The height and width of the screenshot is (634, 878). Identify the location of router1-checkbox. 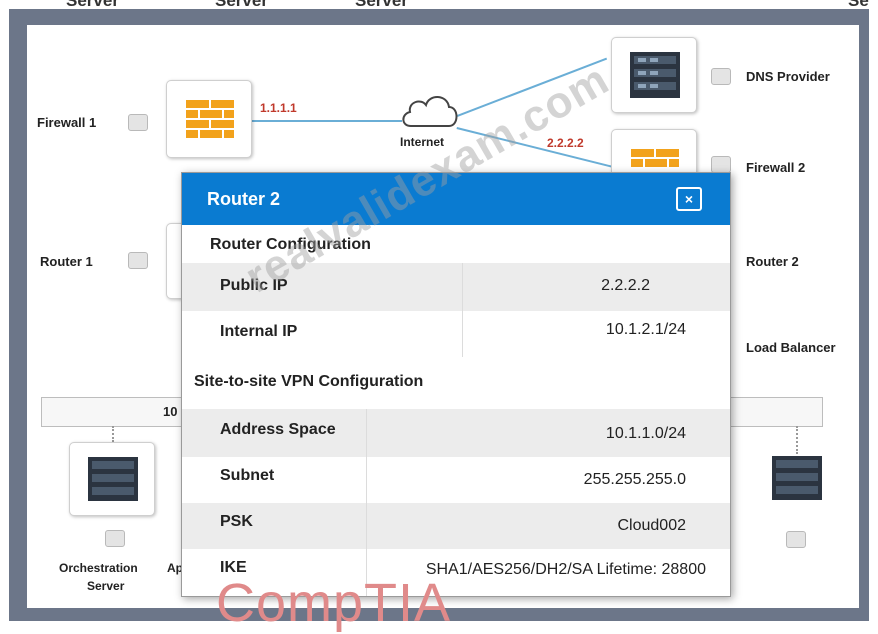
(138, 260).